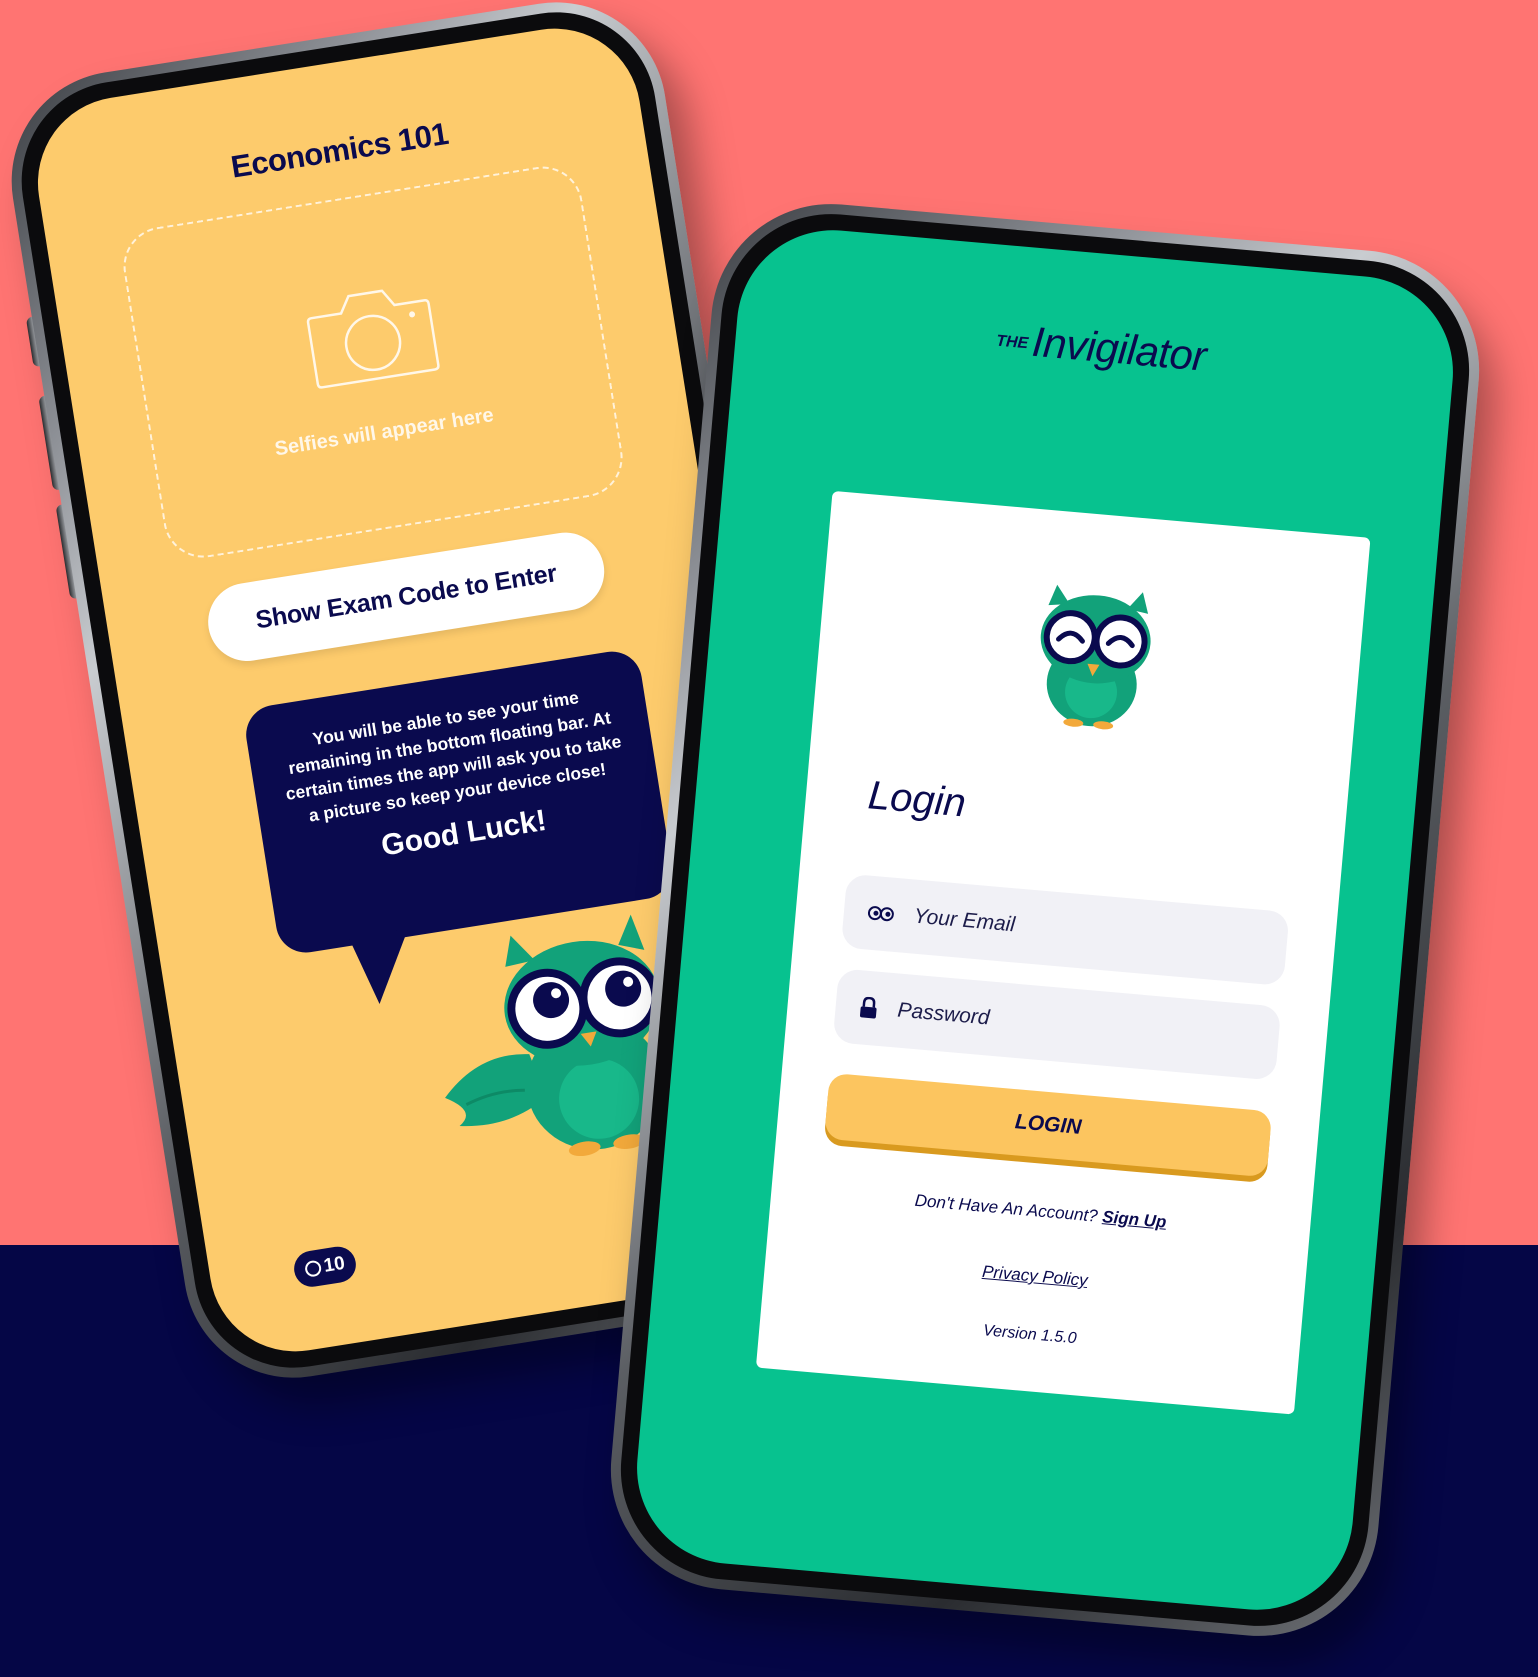 Image resolution: width=1538 pixels, height=1677 pixels. I want to click on email-input, so click(1063, 929).